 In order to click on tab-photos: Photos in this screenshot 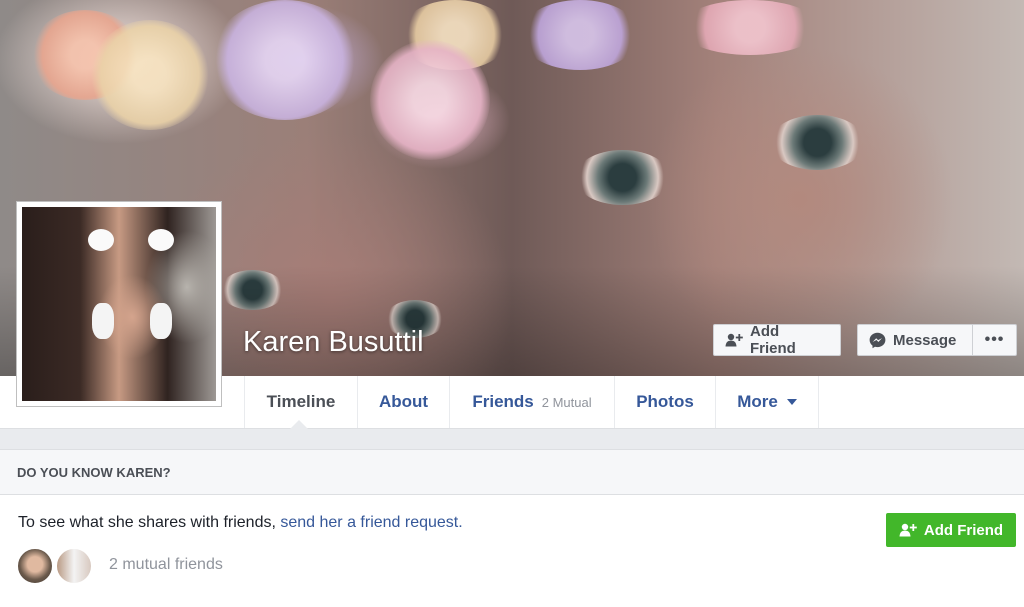, I will do `click(664, 402)`.